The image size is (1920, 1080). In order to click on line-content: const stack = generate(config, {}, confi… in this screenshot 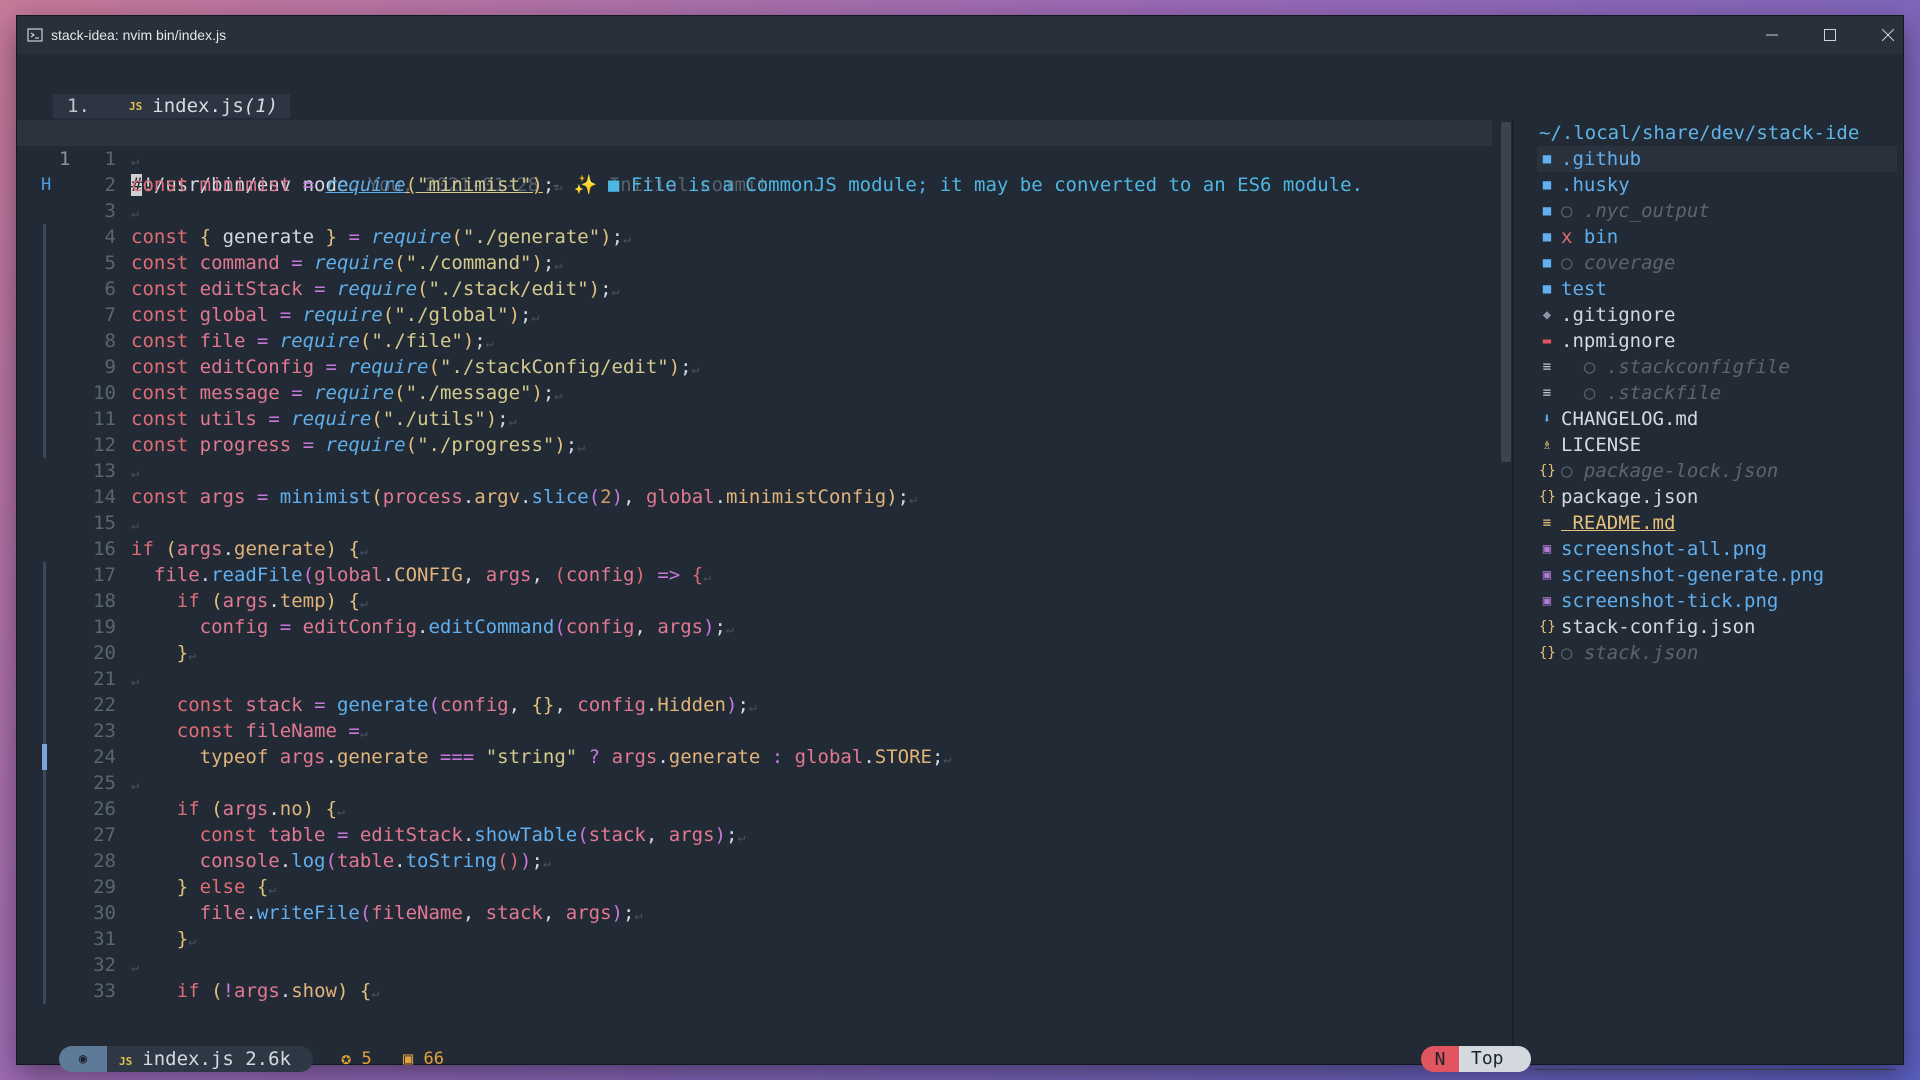, I will do `click(466, 705)`.